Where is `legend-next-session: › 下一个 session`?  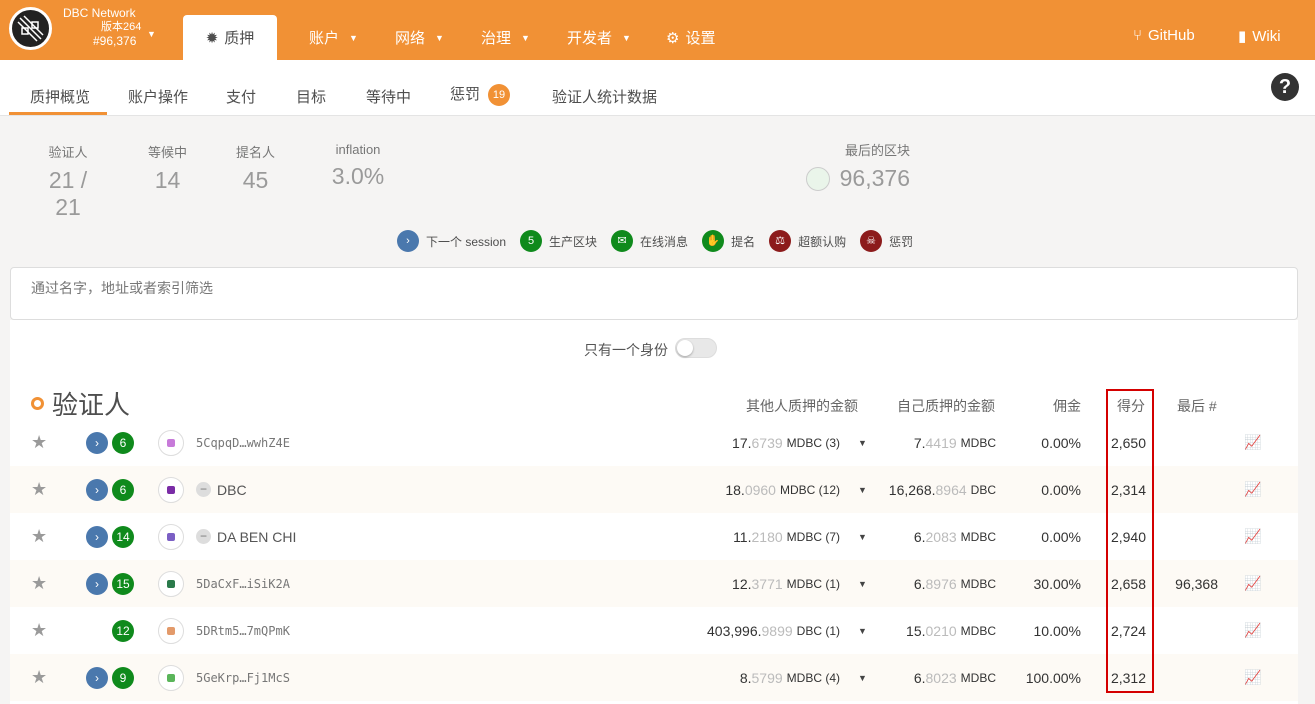 legend-next-session: › 下一个 session is located at coordinates (451, 241).